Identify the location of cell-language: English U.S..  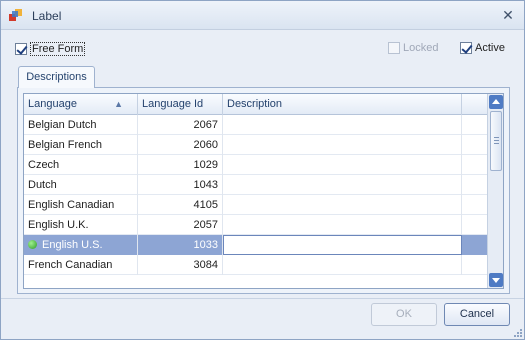
(81, 245).